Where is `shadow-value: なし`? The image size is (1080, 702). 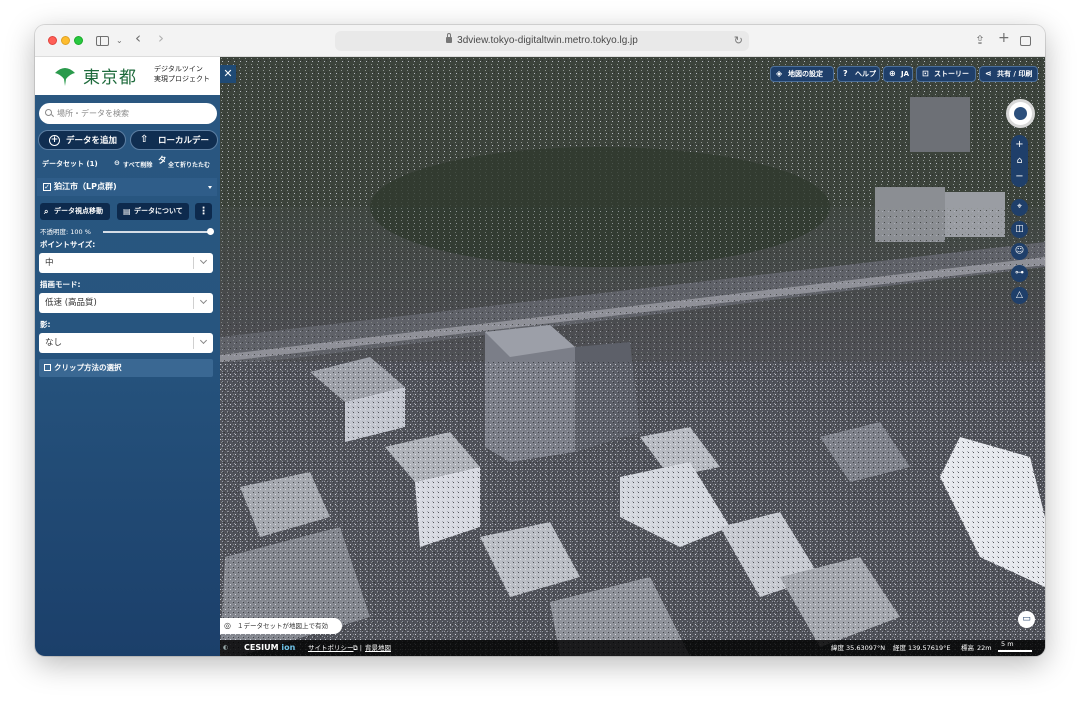 shadow-value: なし is located at coordinates (54, 343).